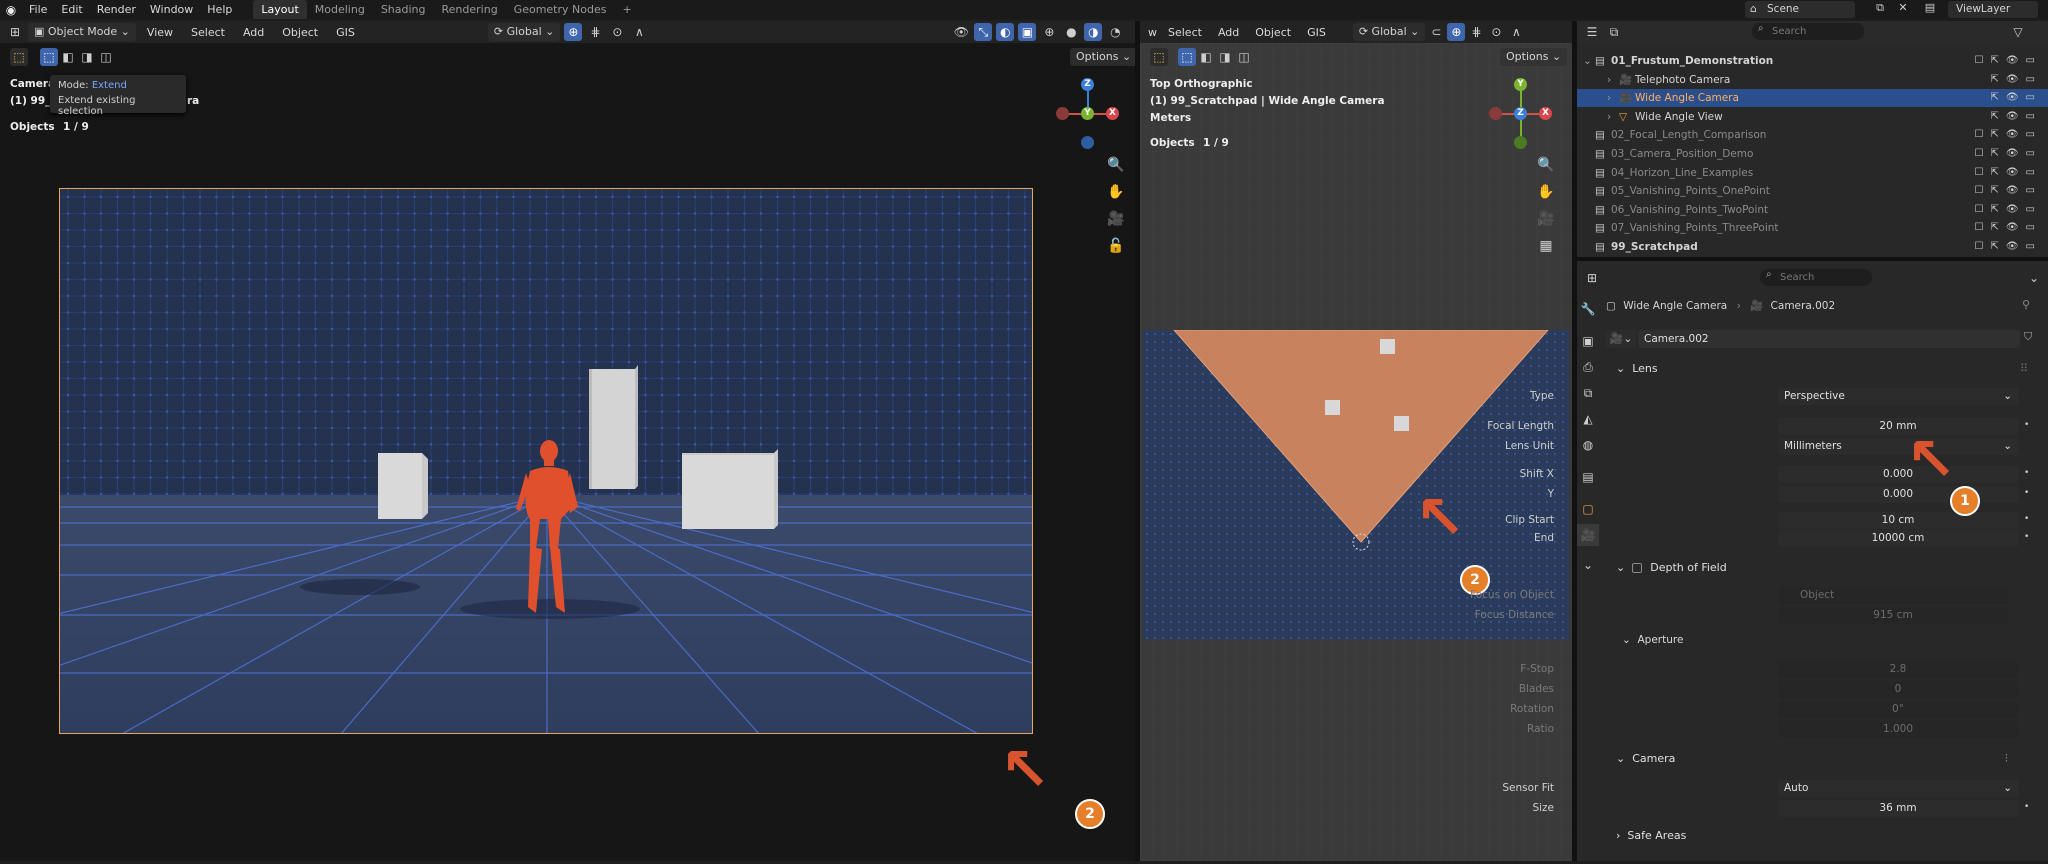  I want to click on menu-edit: Edit, so click(71, 9).